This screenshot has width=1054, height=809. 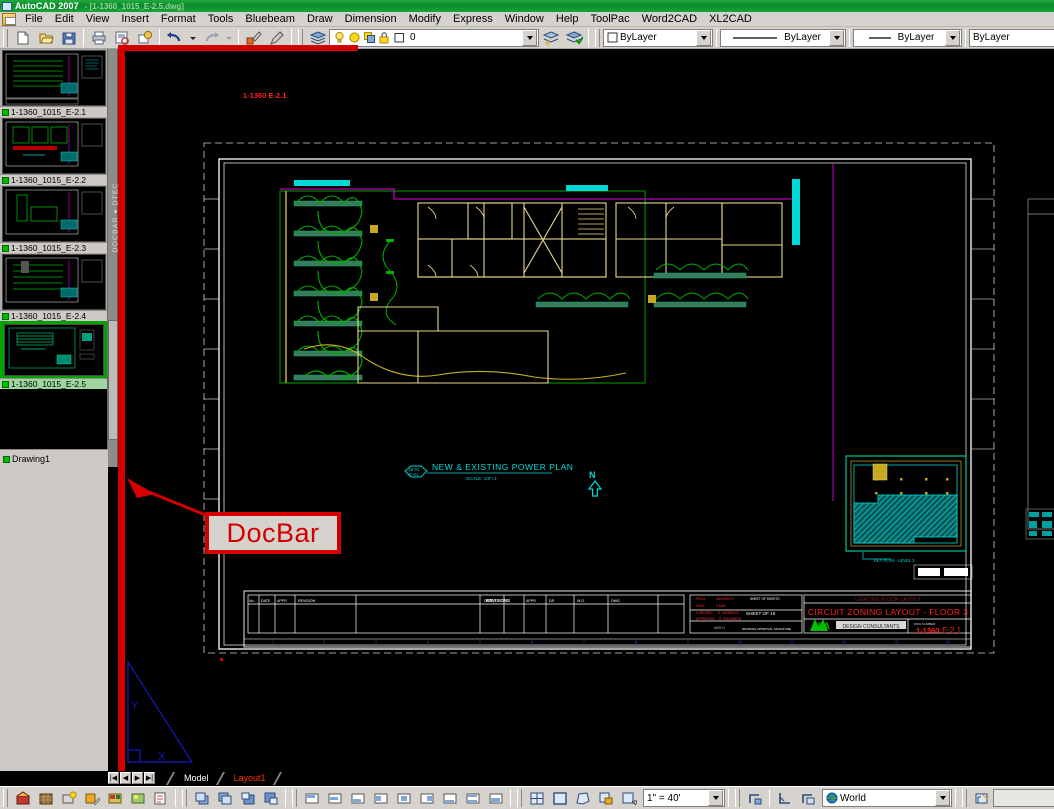 What do you see at coordinates (730, 19) in the screenshot?
I see `menu-xl2cad: XL2CAD` at bounding box center [730, 19].